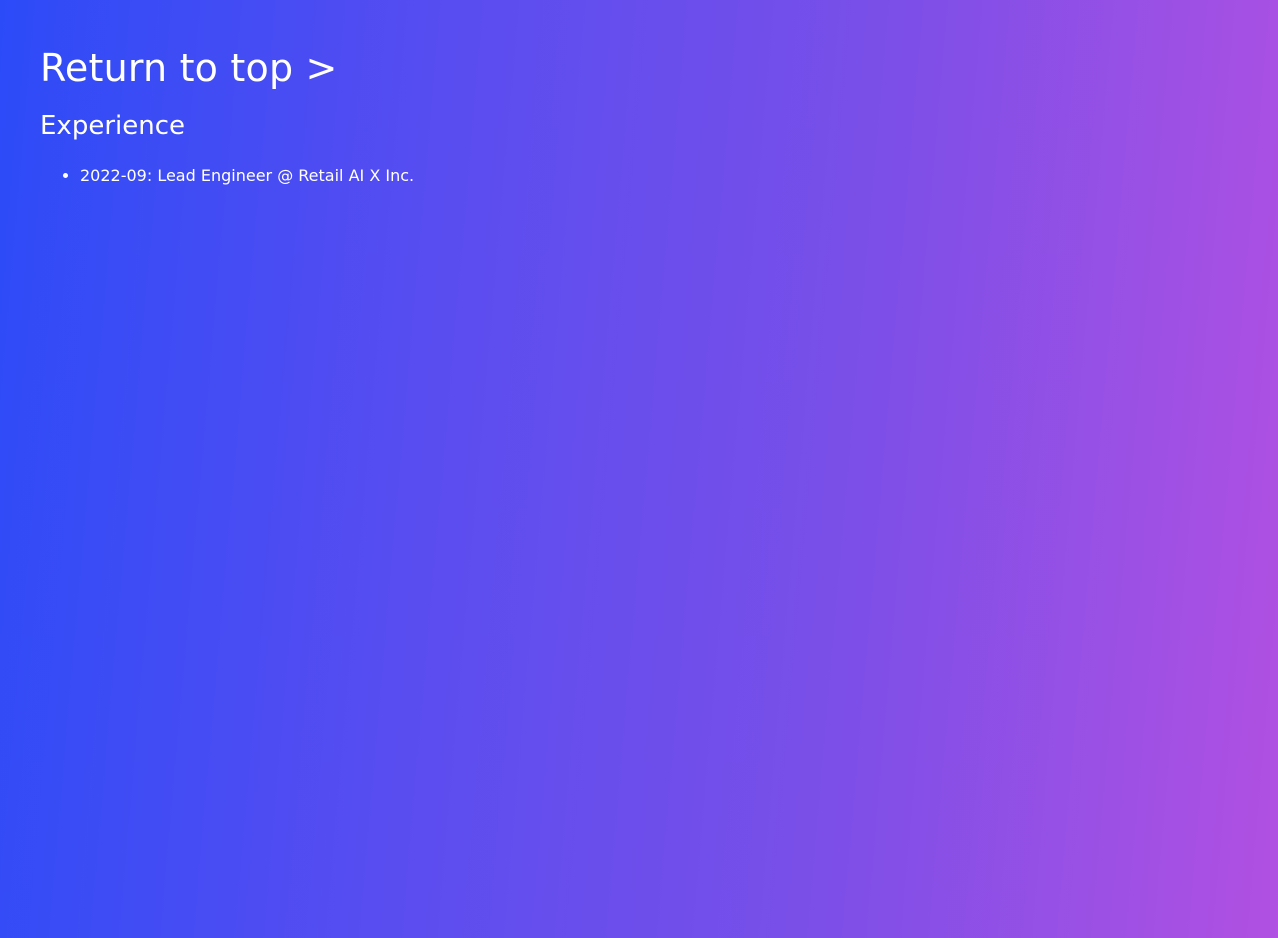  Describe the element at coordinates (112, 126) in the screenshot. I see `experience-section-title: Experience` at that location.